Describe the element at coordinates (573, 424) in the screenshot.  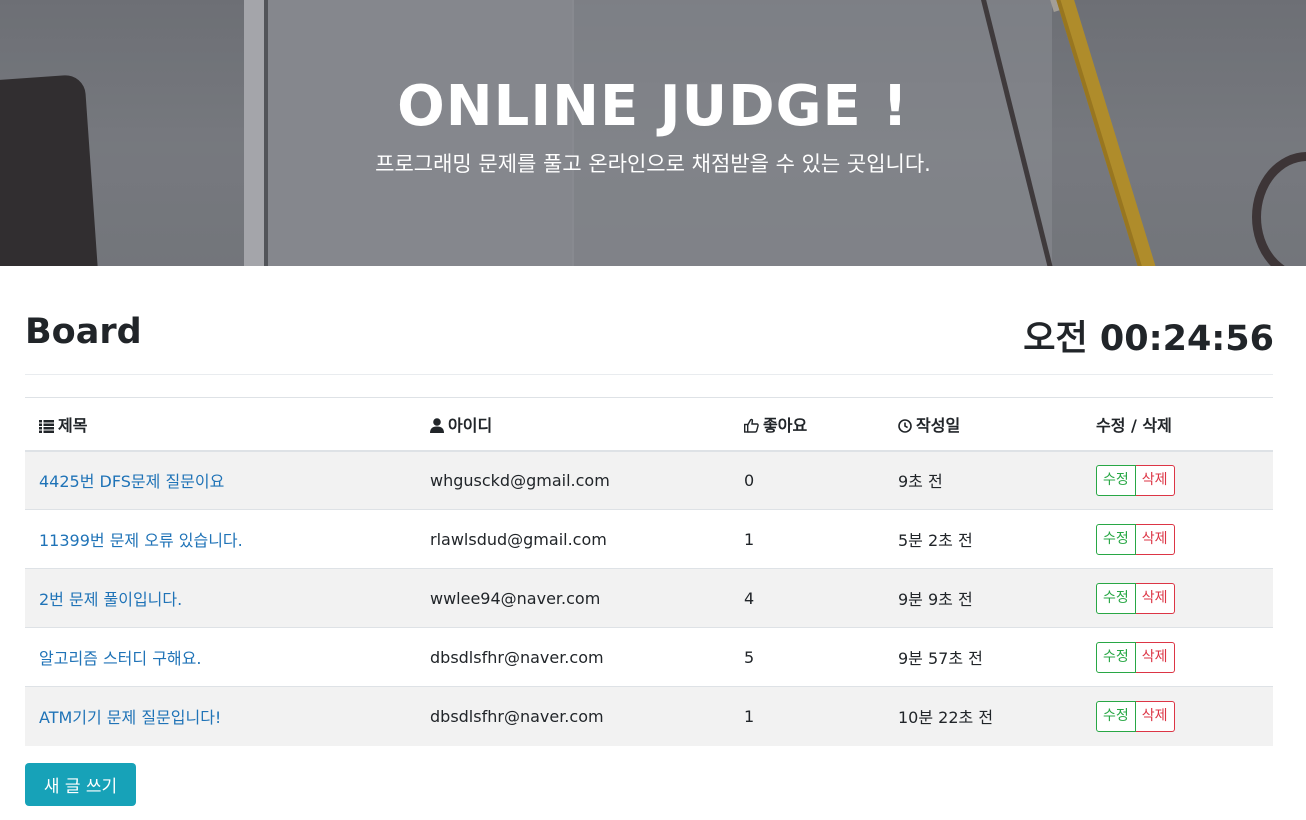
I see `column-header-author: 아이디` at that location.